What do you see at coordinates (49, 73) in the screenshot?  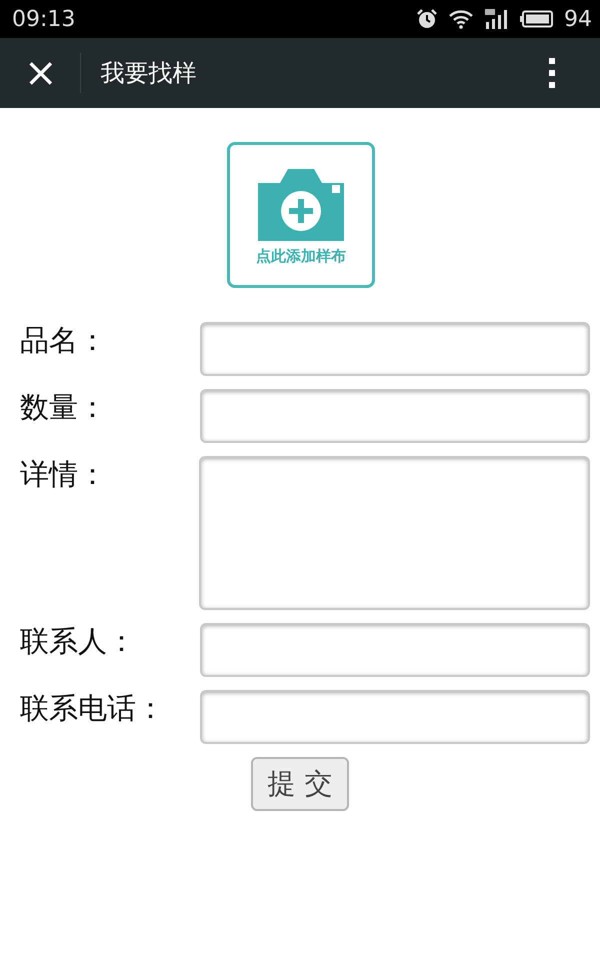 I see `close-button: ×` at bounding box center [49, 73].